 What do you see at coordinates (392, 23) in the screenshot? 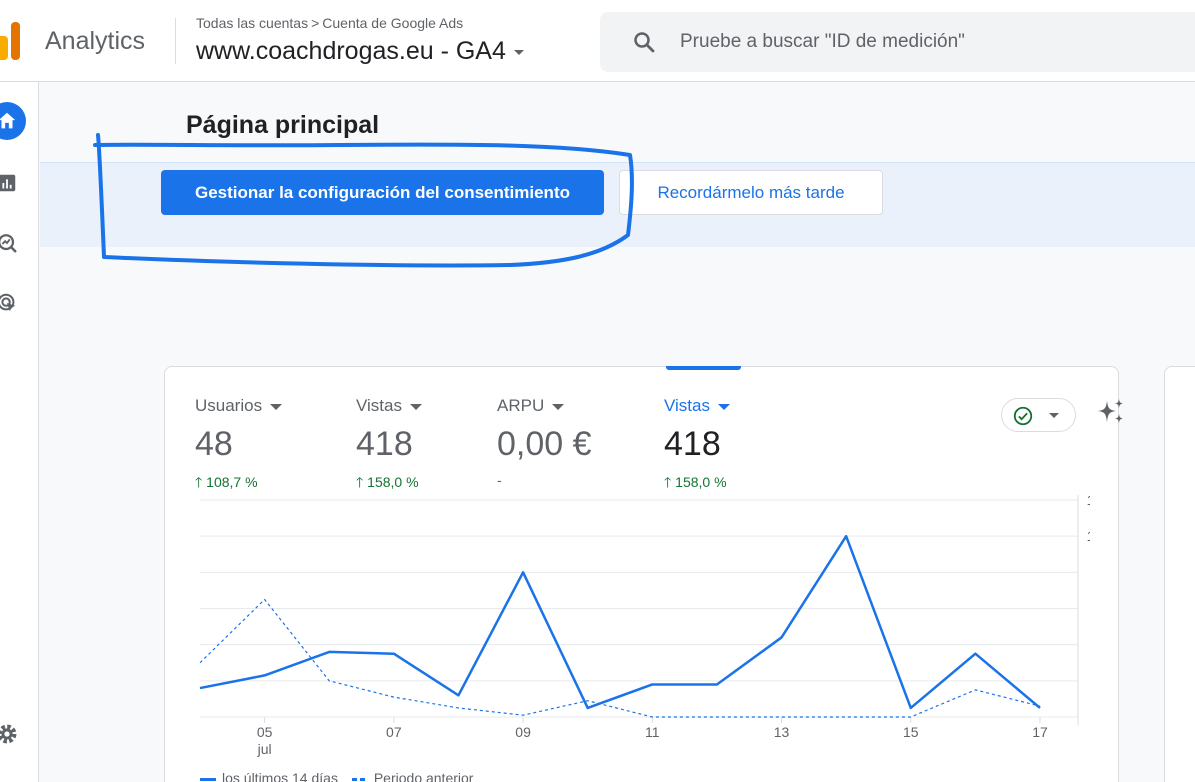
I see `breadcrumb-account: Cuenta de Google Ads` at bounding box center [392, 23].